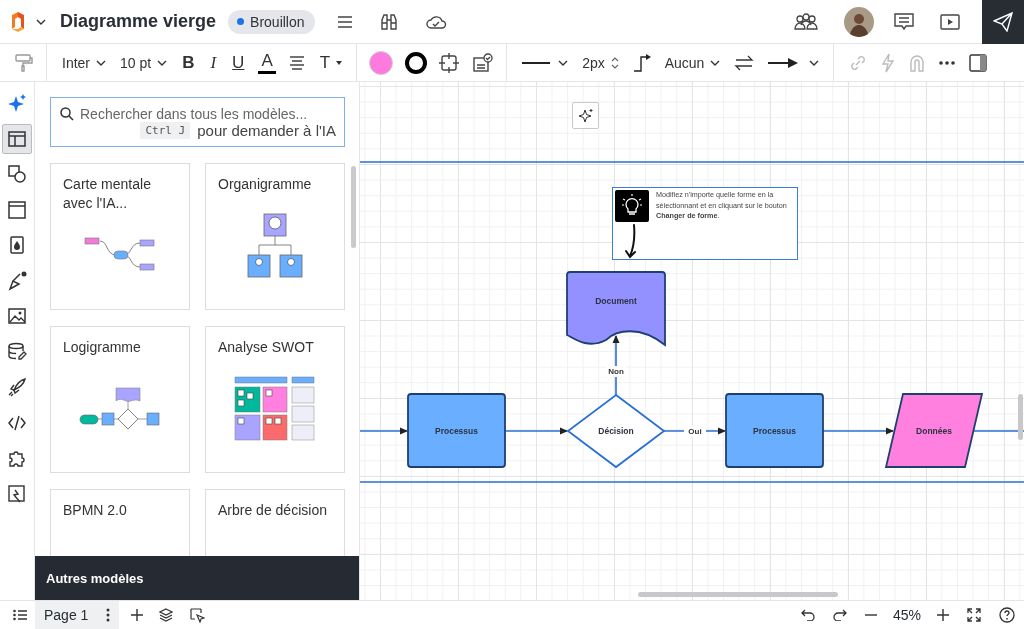  I want to click on shape-label: Décision, so click(616, 431).